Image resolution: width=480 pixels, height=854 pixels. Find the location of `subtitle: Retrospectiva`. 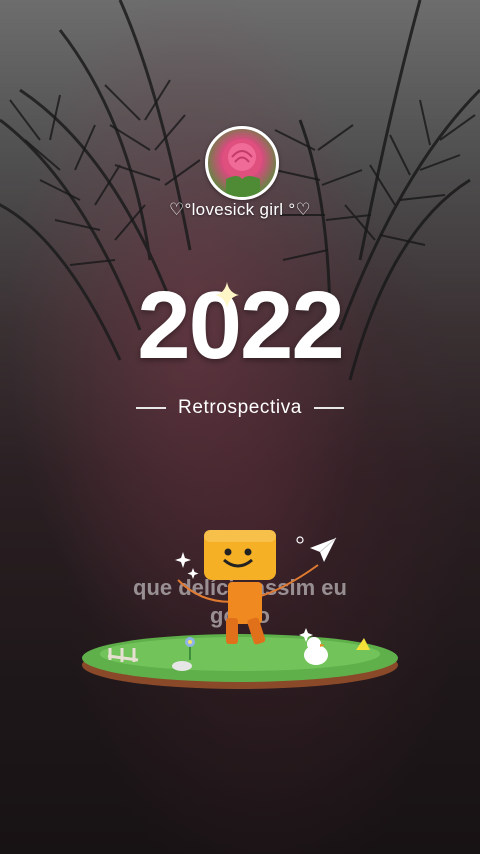

subtitle: Retrospectiva is located at coordinates (240, 408).